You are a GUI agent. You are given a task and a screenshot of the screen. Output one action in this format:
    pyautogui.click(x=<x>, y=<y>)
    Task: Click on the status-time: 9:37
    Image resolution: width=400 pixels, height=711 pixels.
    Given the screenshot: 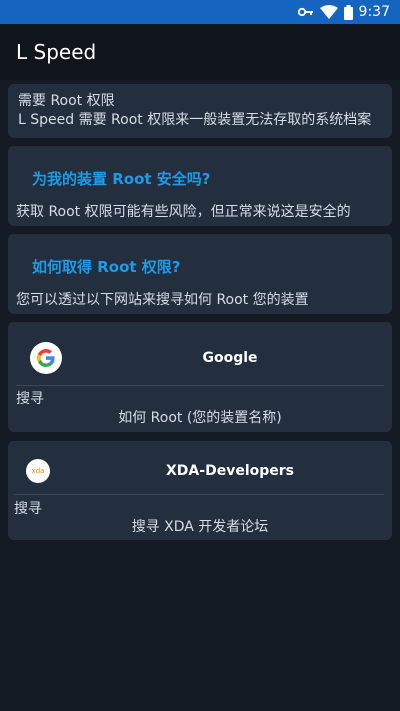 What is the action you would take?
    pyautogui.click(x=374, y=12)
    